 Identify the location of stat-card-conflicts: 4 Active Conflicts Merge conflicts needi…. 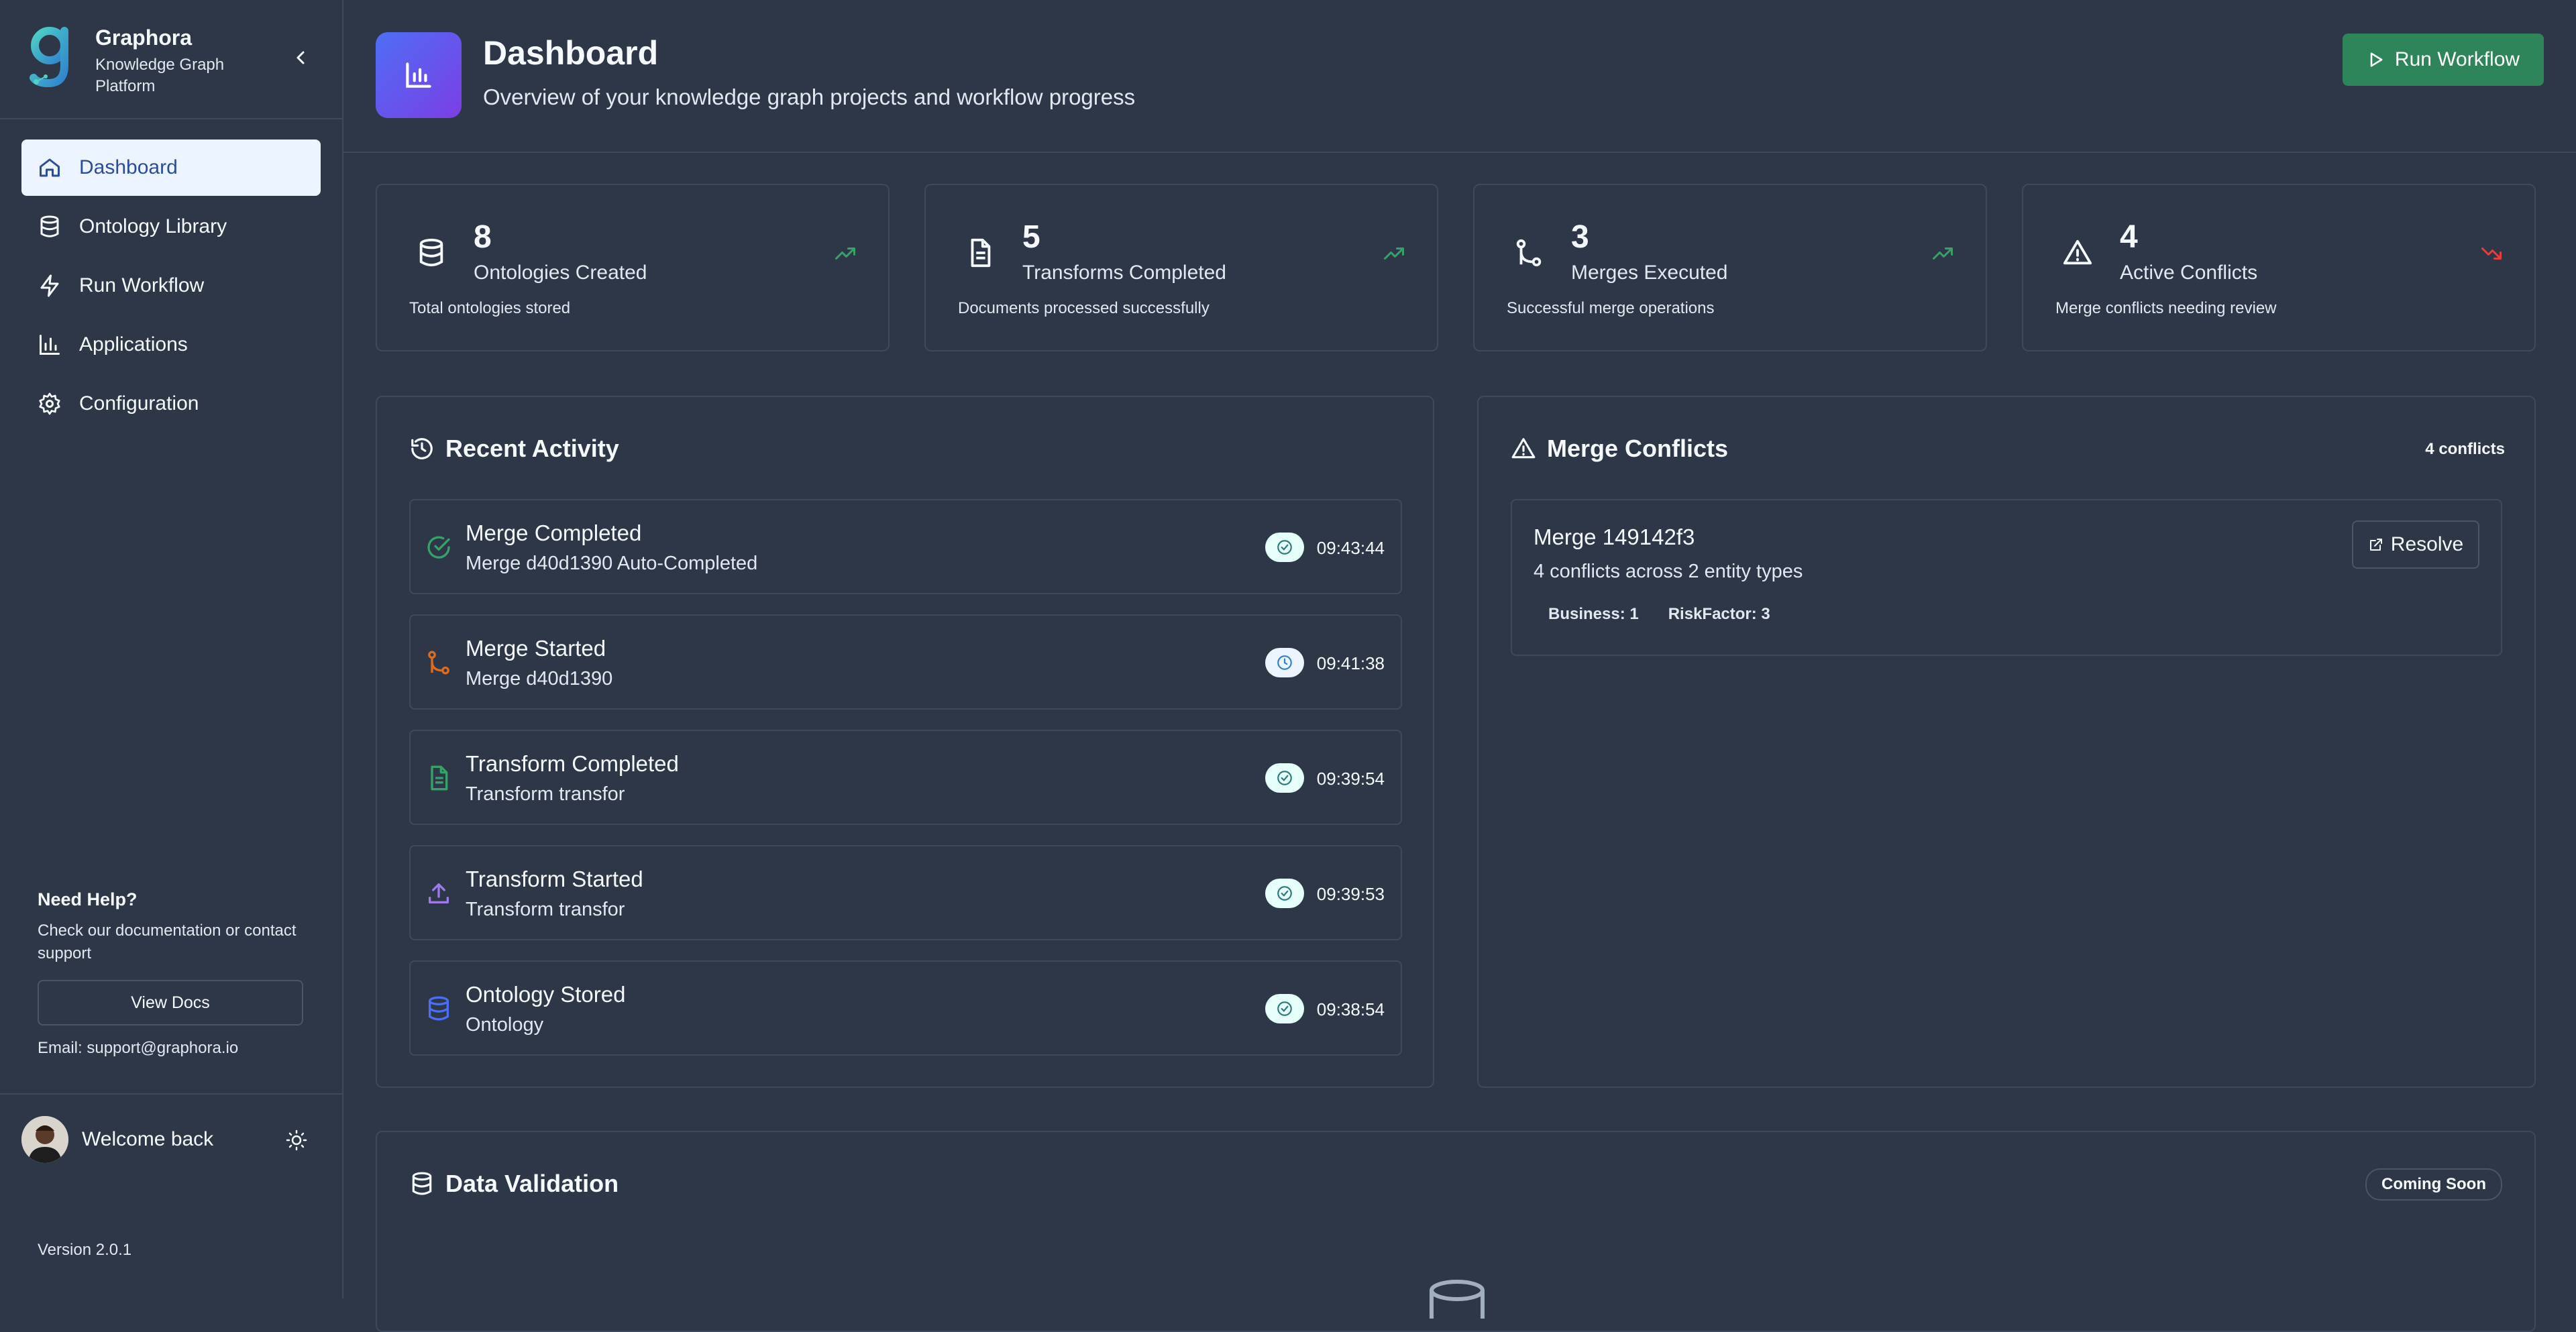
(2279, 267).